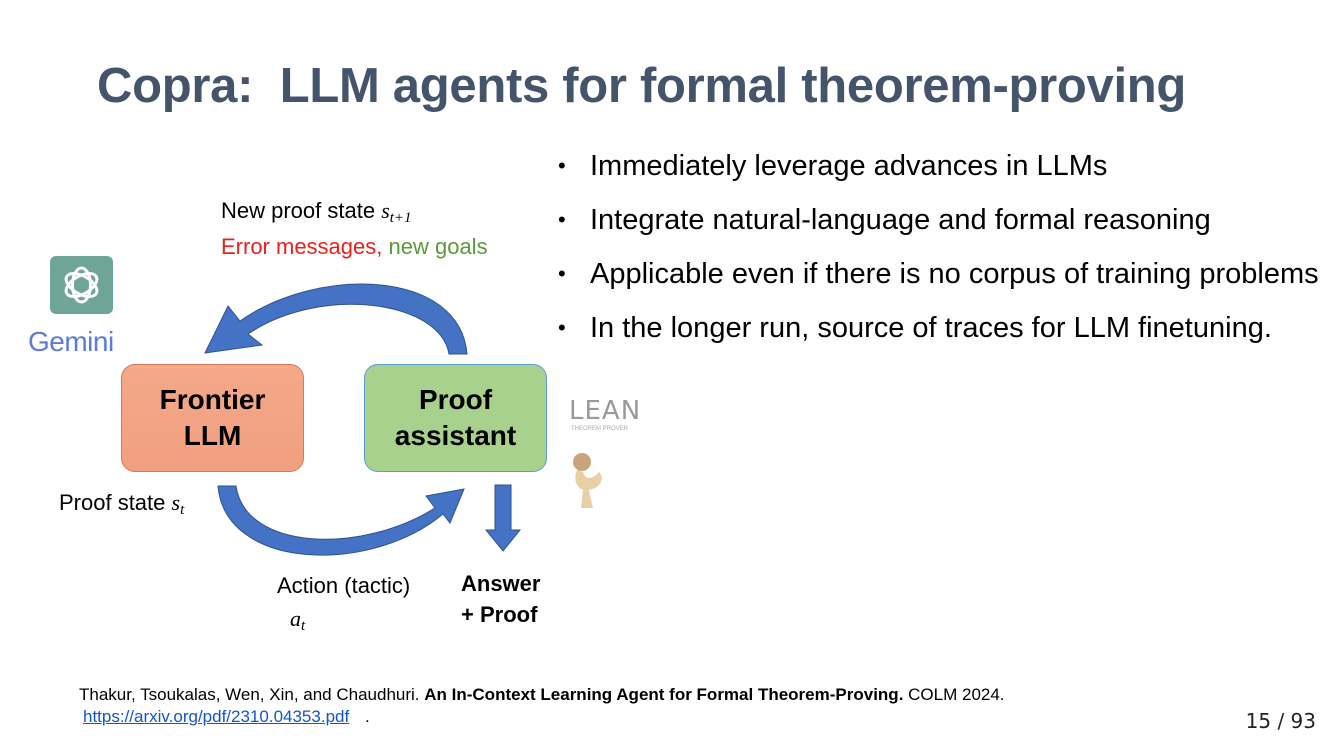 This screenshot has height=750, width=1334. Describe the element at coordinates (400, 218) in the screenshot. I see `new-state-sub: t+1` at that location.